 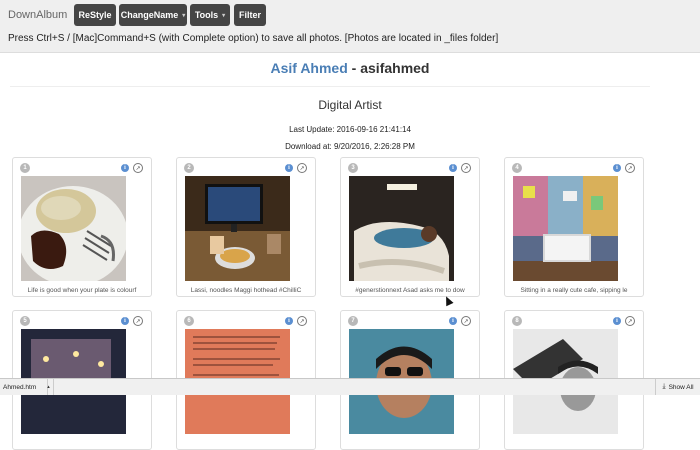 What do you see at coordinates (395, 68) in the screenshot?
I see `username: asifahmed` at bounding box center [395, 68].